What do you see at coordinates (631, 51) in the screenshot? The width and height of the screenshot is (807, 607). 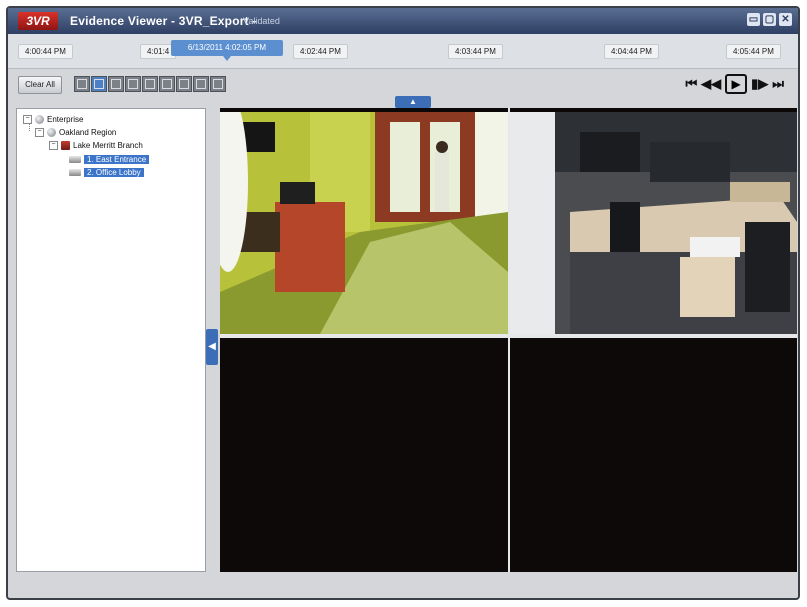 I see `timeline-tick-label: 4:04:44 PM` at bounding box center [631, 51].